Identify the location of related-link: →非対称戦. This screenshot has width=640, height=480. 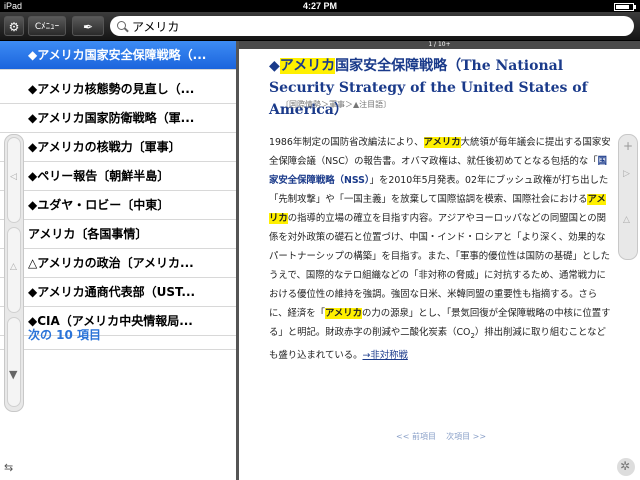
(384, 355).